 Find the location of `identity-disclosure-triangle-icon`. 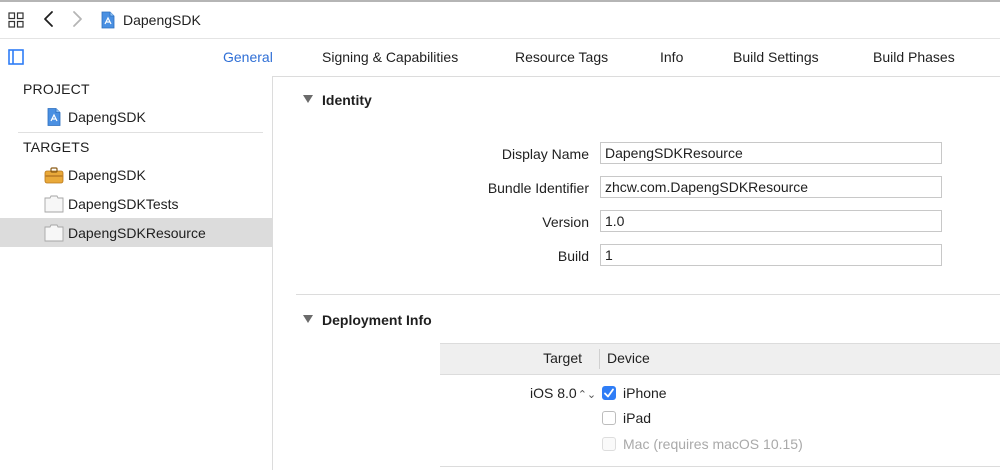

identity-disclosure-triangle-icon is located at coordinates (308, 99).